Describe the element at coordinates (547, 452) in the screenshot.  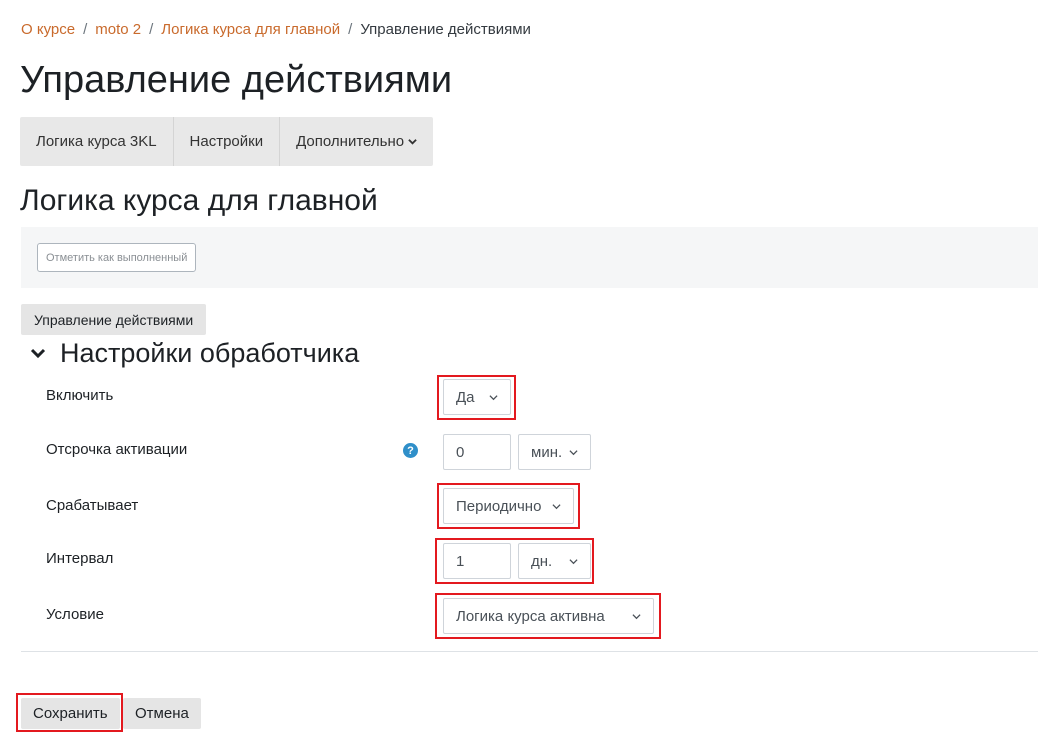
I see `delay-unit-value: мин.` at that location.